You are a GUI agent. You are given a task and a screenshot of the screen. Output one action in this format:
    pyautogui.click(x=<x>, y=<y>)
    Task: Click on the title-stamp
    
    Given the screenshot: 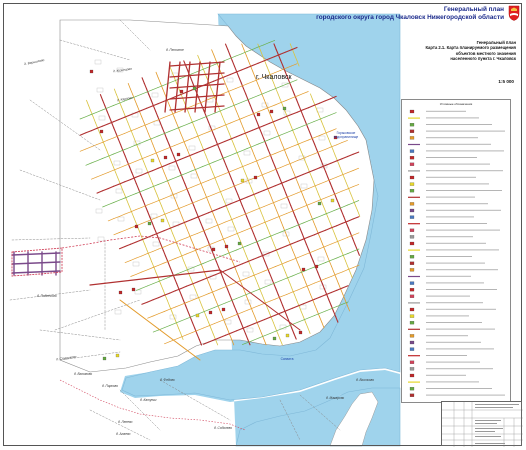 What is the action you would take?
    pyautogui.click(x=482, y=424)
    